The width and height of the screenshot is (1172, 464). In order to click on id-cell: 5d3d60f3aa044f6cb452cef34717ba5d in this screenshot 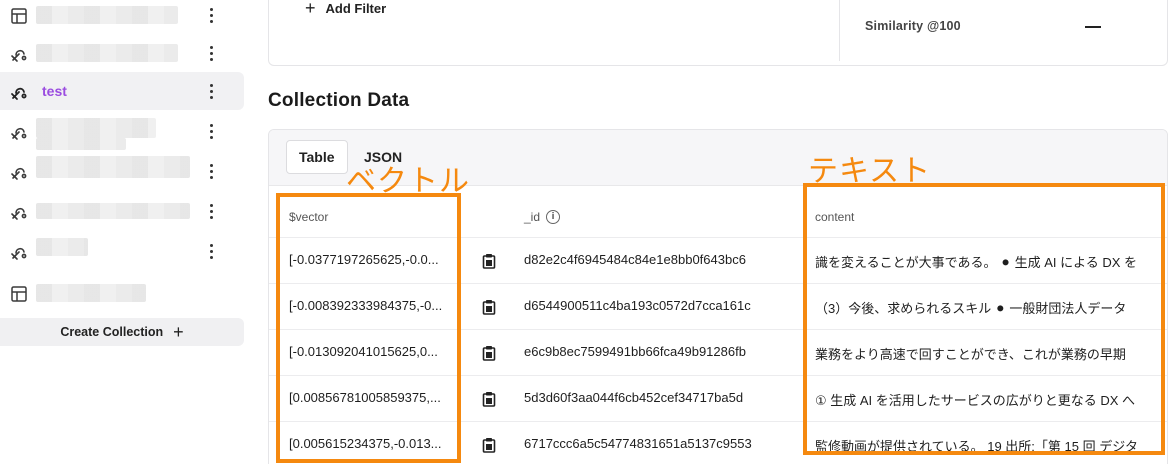, I will do `click(634, 397)`.